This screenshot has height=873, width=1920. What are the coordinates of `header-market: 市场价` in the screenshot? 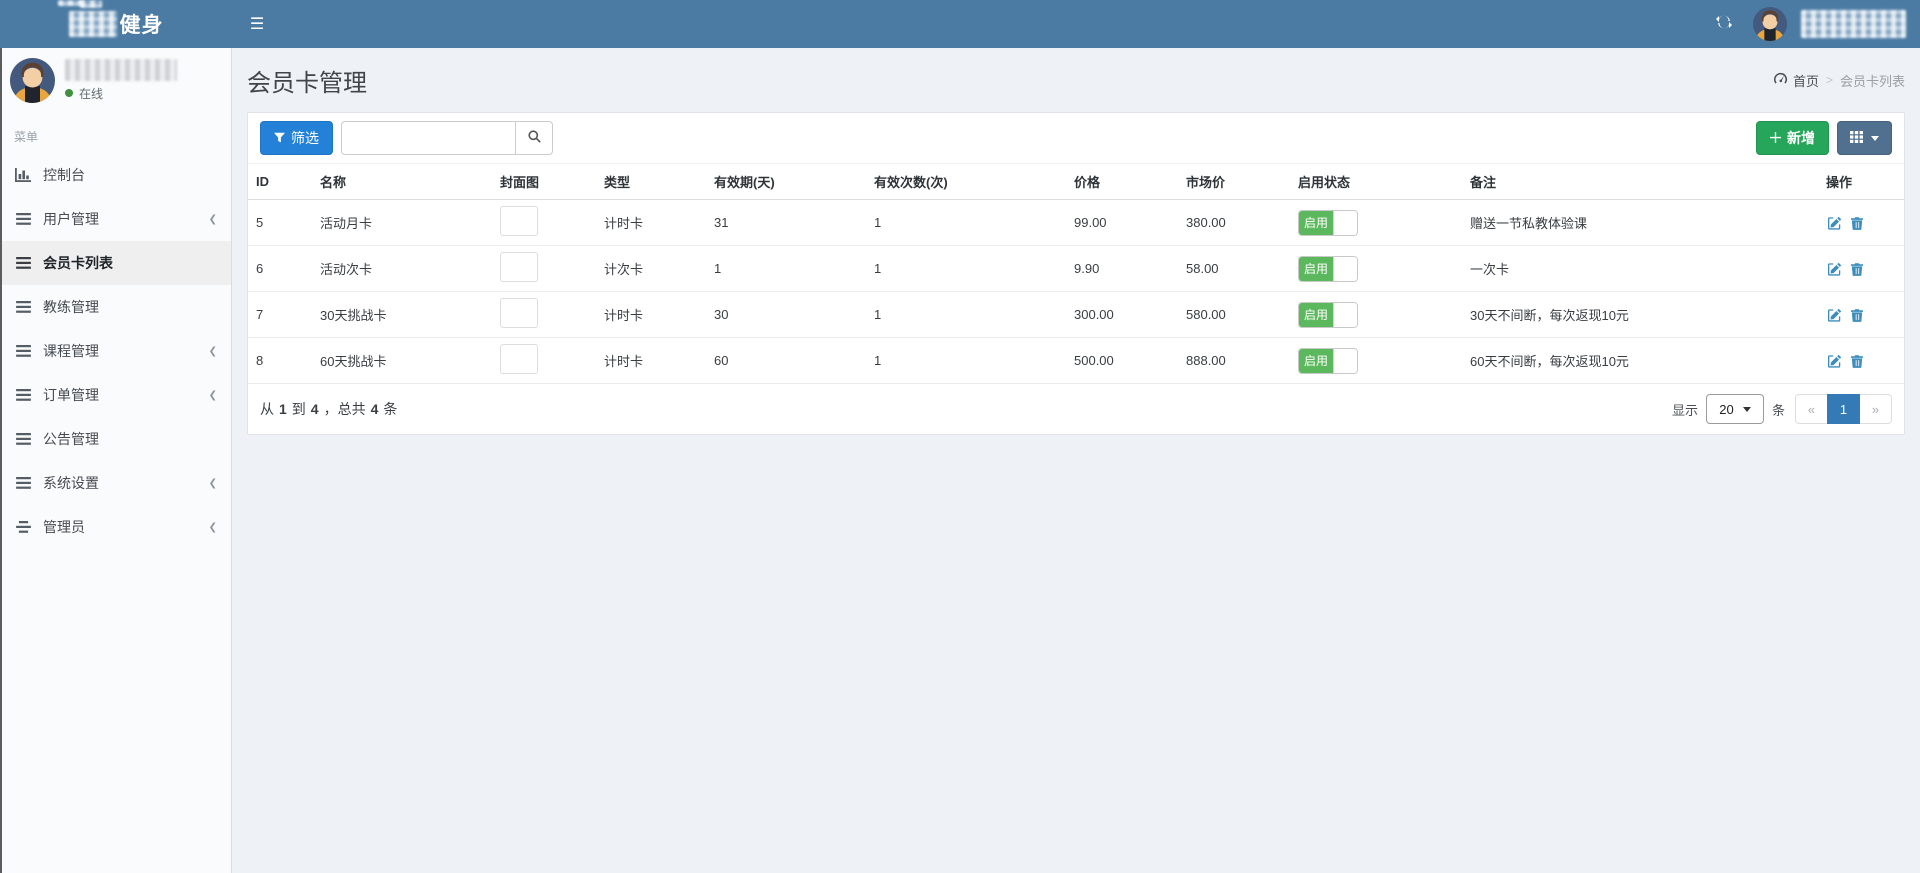 It's located at (1234, 181).